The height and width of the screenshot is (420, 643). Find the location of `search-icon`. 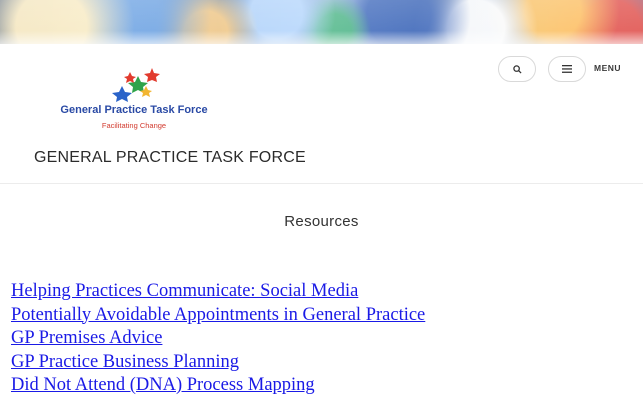

search-icon is located at coordinates (517, 69).